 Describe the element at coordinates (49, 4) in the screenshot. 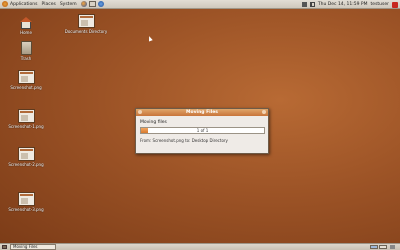

I see `places-menu: Places` at that location.